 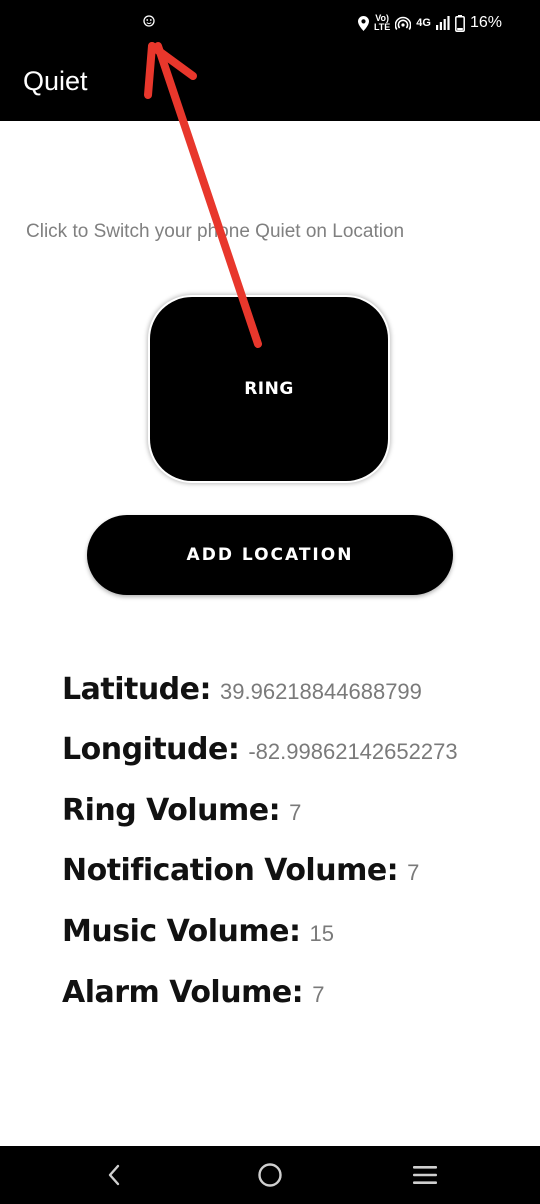 I want to click on longitude-row: Longitude: -82.99862142652273, so click(x=260, y=749).